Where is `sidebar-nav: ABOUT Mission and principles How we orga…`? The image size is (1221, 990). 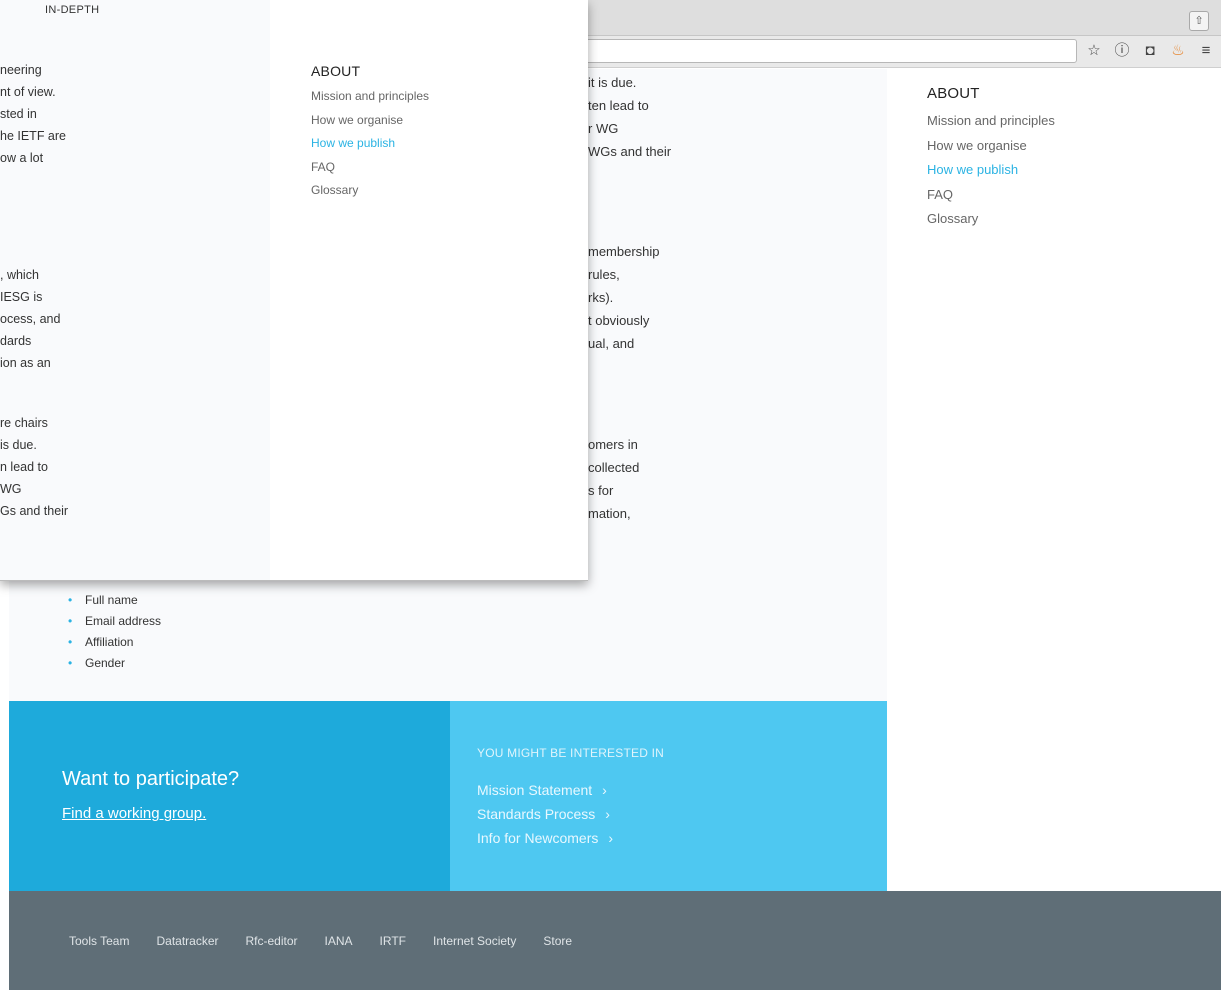
sidebar-nav: ABOUT Mission and principles How we orga… is located at coordinates (991, 158).